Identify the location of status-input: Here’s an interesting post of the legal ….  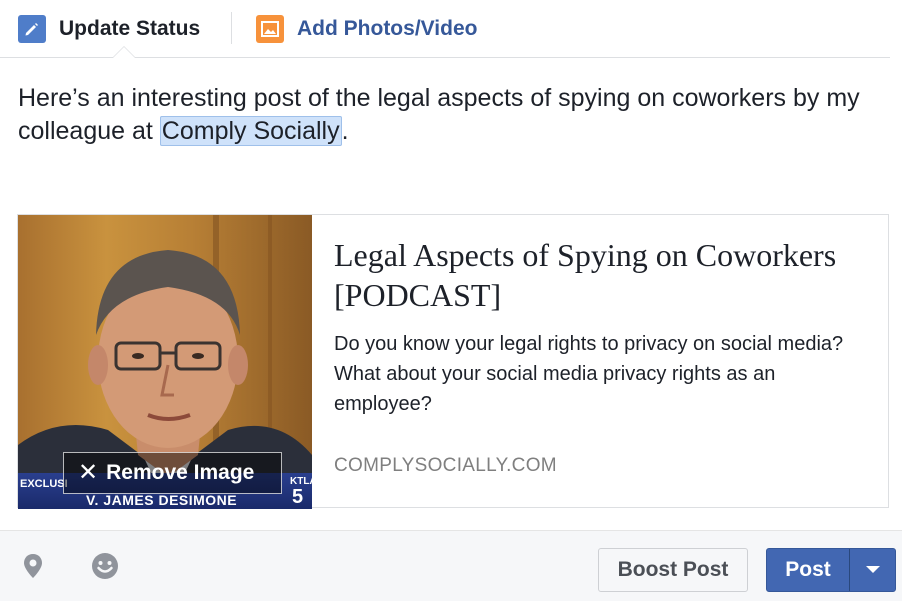
(448, 115).